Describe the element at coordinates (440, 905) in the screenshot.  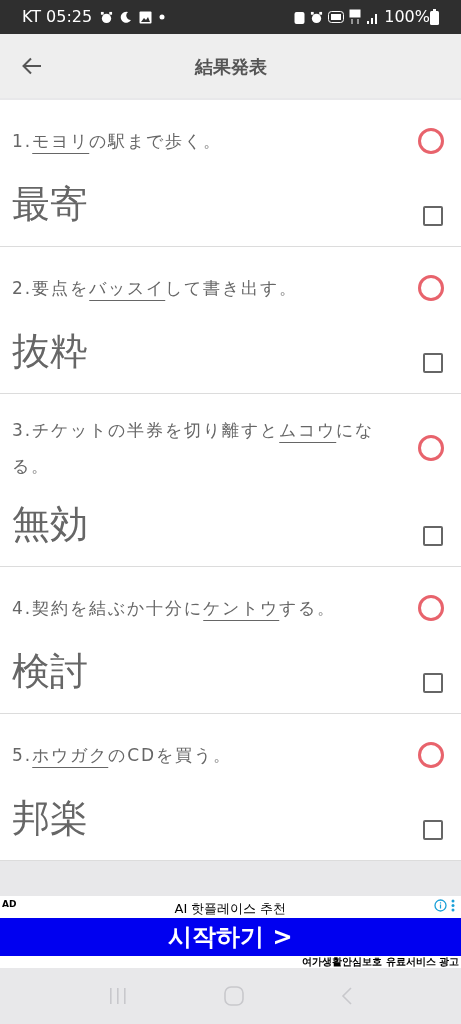
I see `info-icon` at that location.